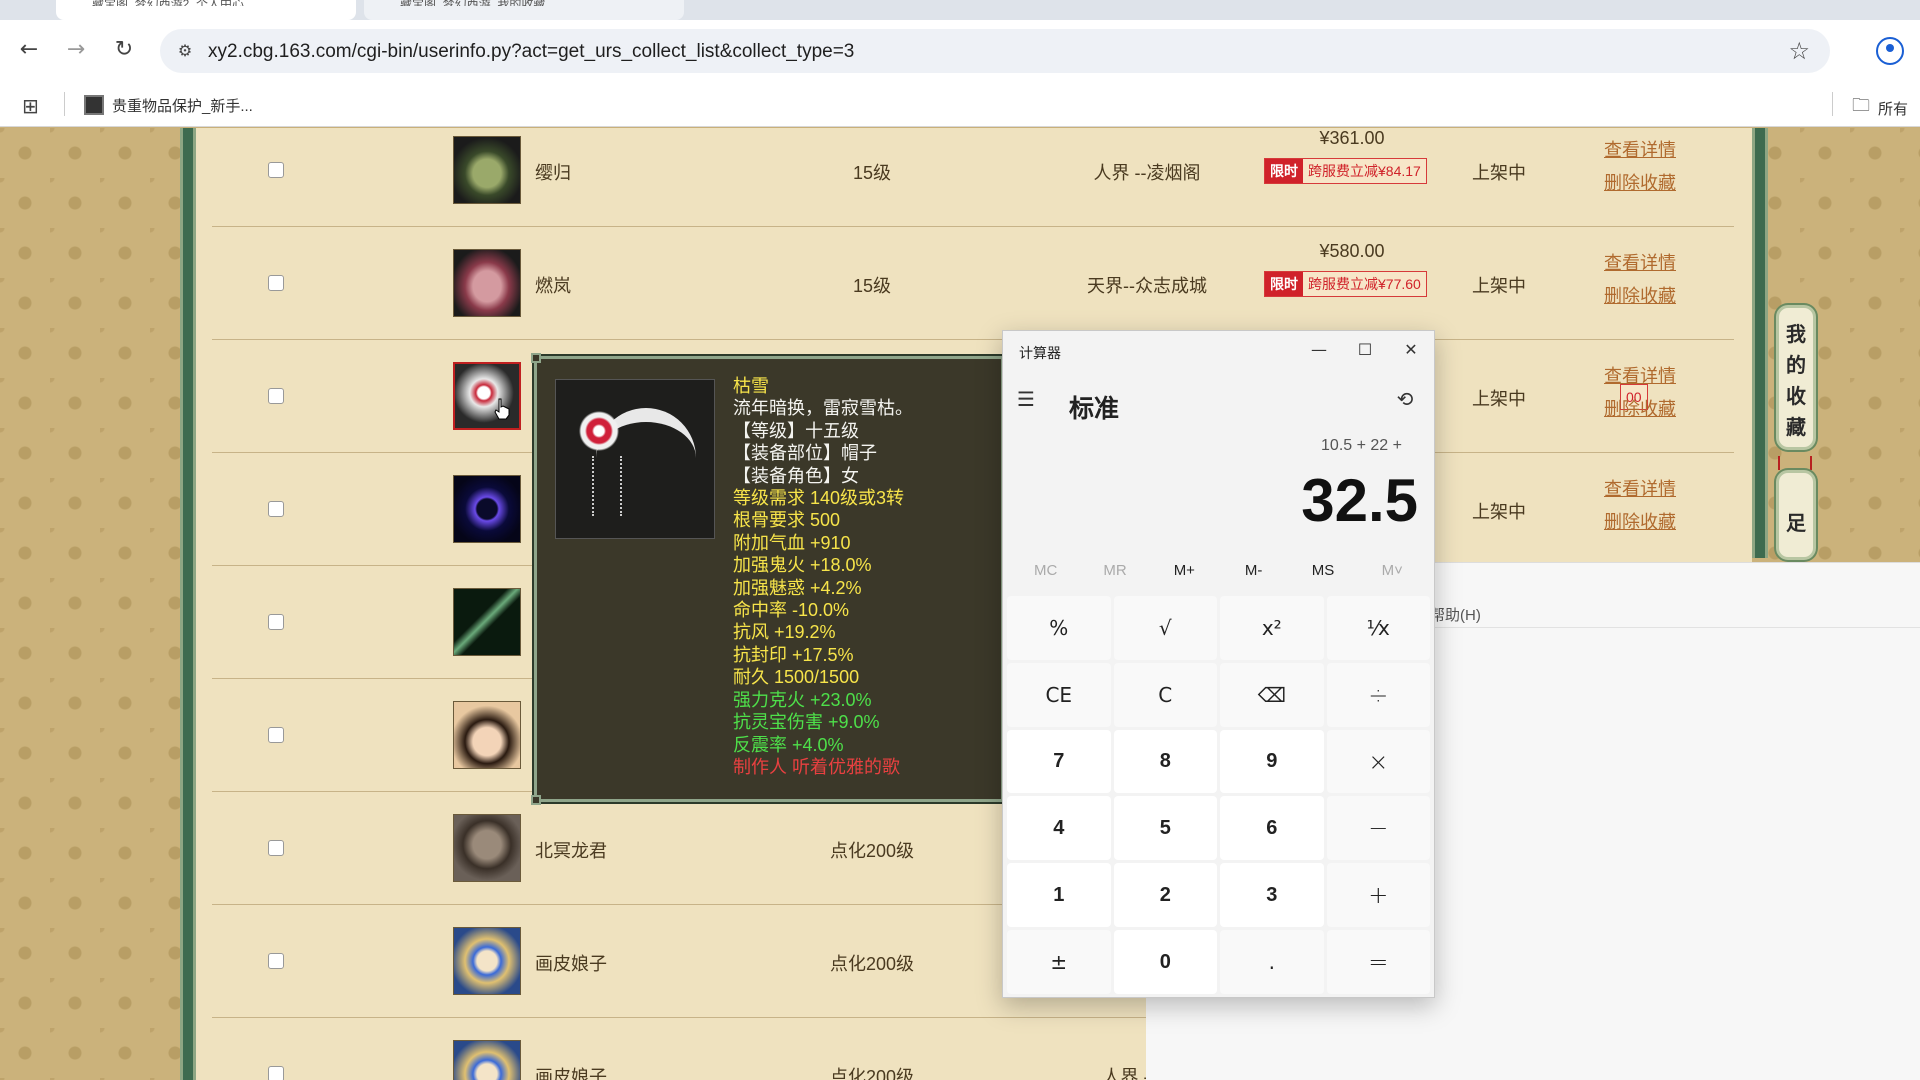  What do you see at coordinates (1345, 171) in the screenshot?
I see `promo-badge: 限时 跨服费立减¥84.17` at bounding box center [1345, 171].